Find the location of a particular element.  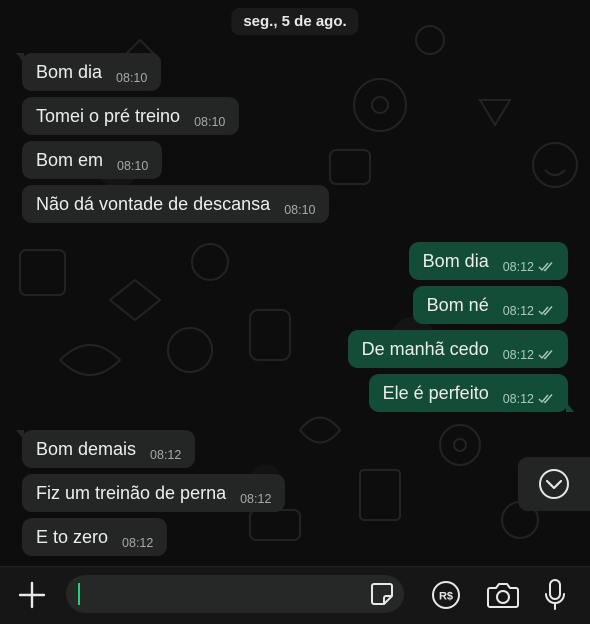

incoming-message: Bom dia 08:10 is located at coordinates (88, 72).